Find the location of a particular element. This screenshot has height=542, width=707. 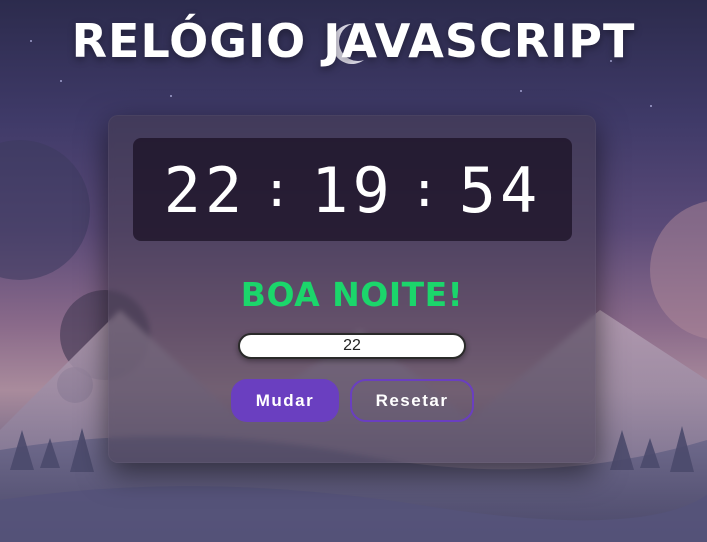

digital-clock: 22 : 19 : 54 is located at coordinates (352, 190).